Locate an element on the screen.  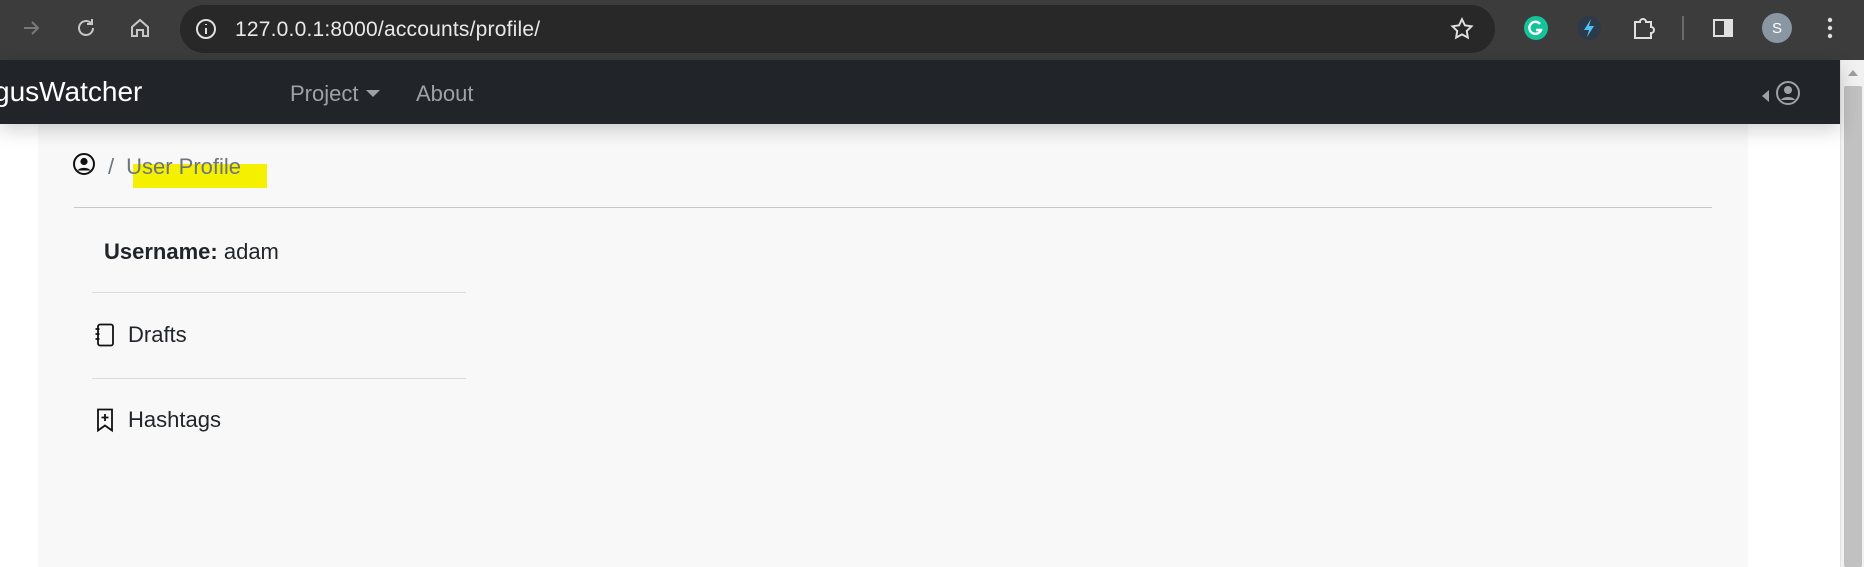
profile-avatar: S is located at coordinates (1777, 28).